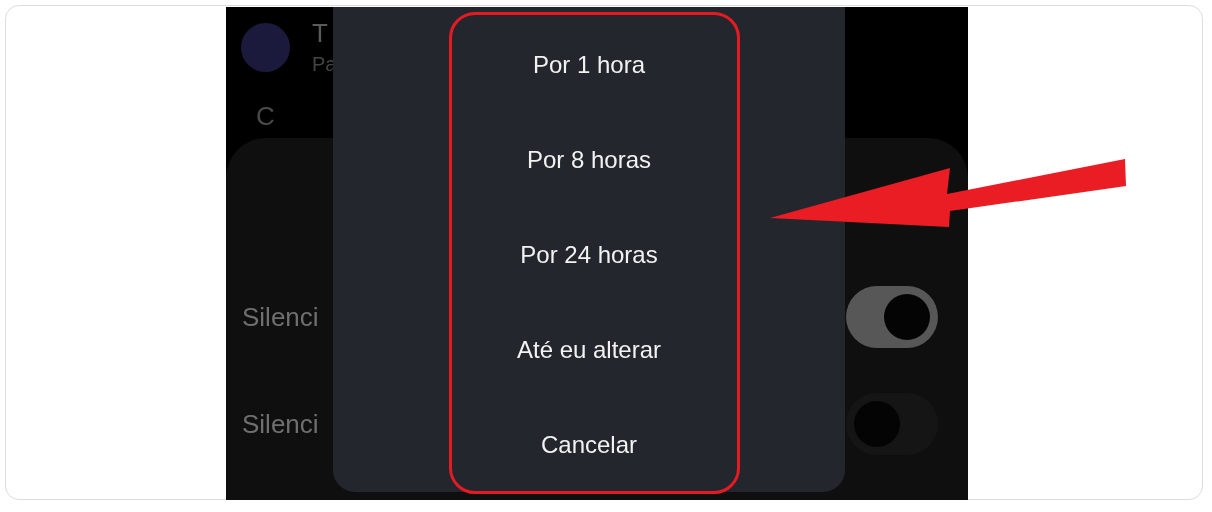 The image size is (1212, 512). What do you see at coordinates (589, 349) in the screenshot?
I see `dialog-option: Até eu alterar` at bounding box center [589, 349].